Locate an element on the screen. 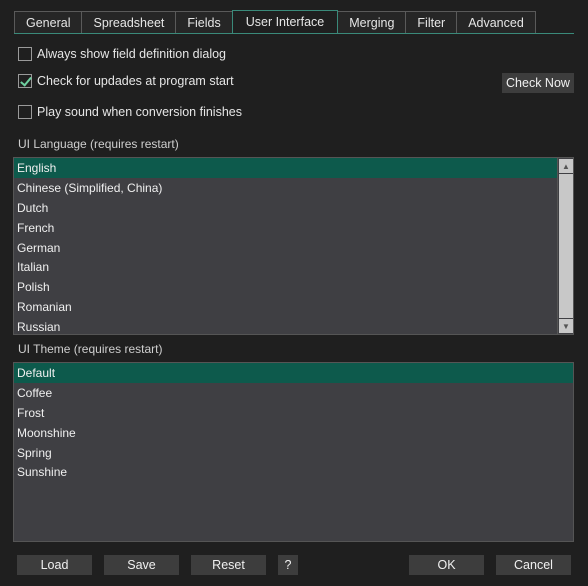 Image resolution: width=588 pixels, height=586 pixels. ui-language-label: UI Language (requires restart) is located at coordinates (98, 144).